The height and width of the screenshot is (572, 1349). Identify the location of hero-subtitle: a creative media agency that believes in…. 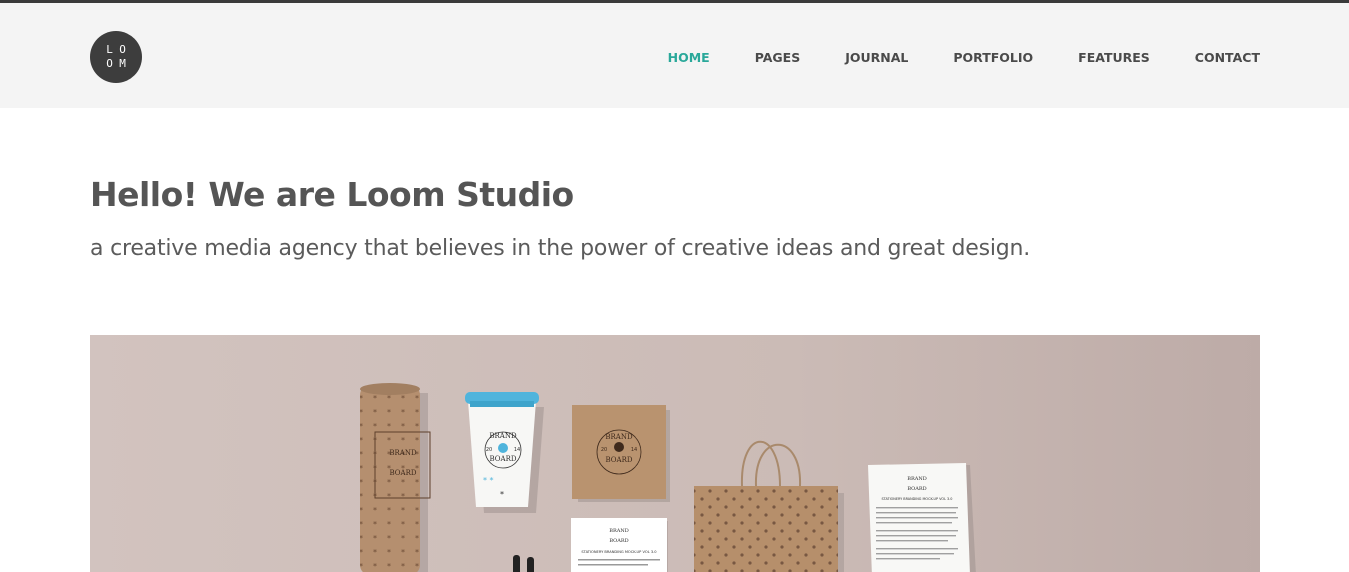
(560, 248).